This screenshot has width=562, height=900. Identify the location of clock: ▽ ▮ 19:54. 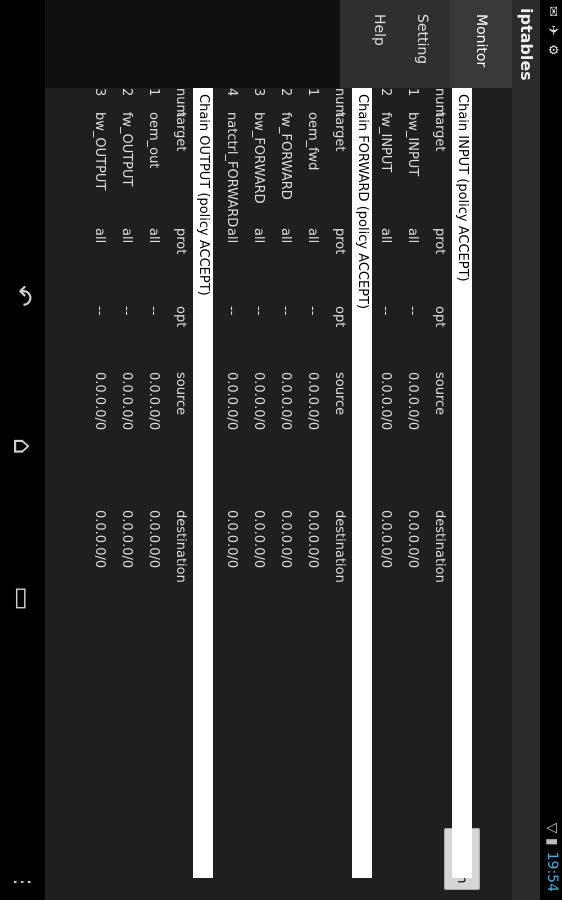
(552, 857).